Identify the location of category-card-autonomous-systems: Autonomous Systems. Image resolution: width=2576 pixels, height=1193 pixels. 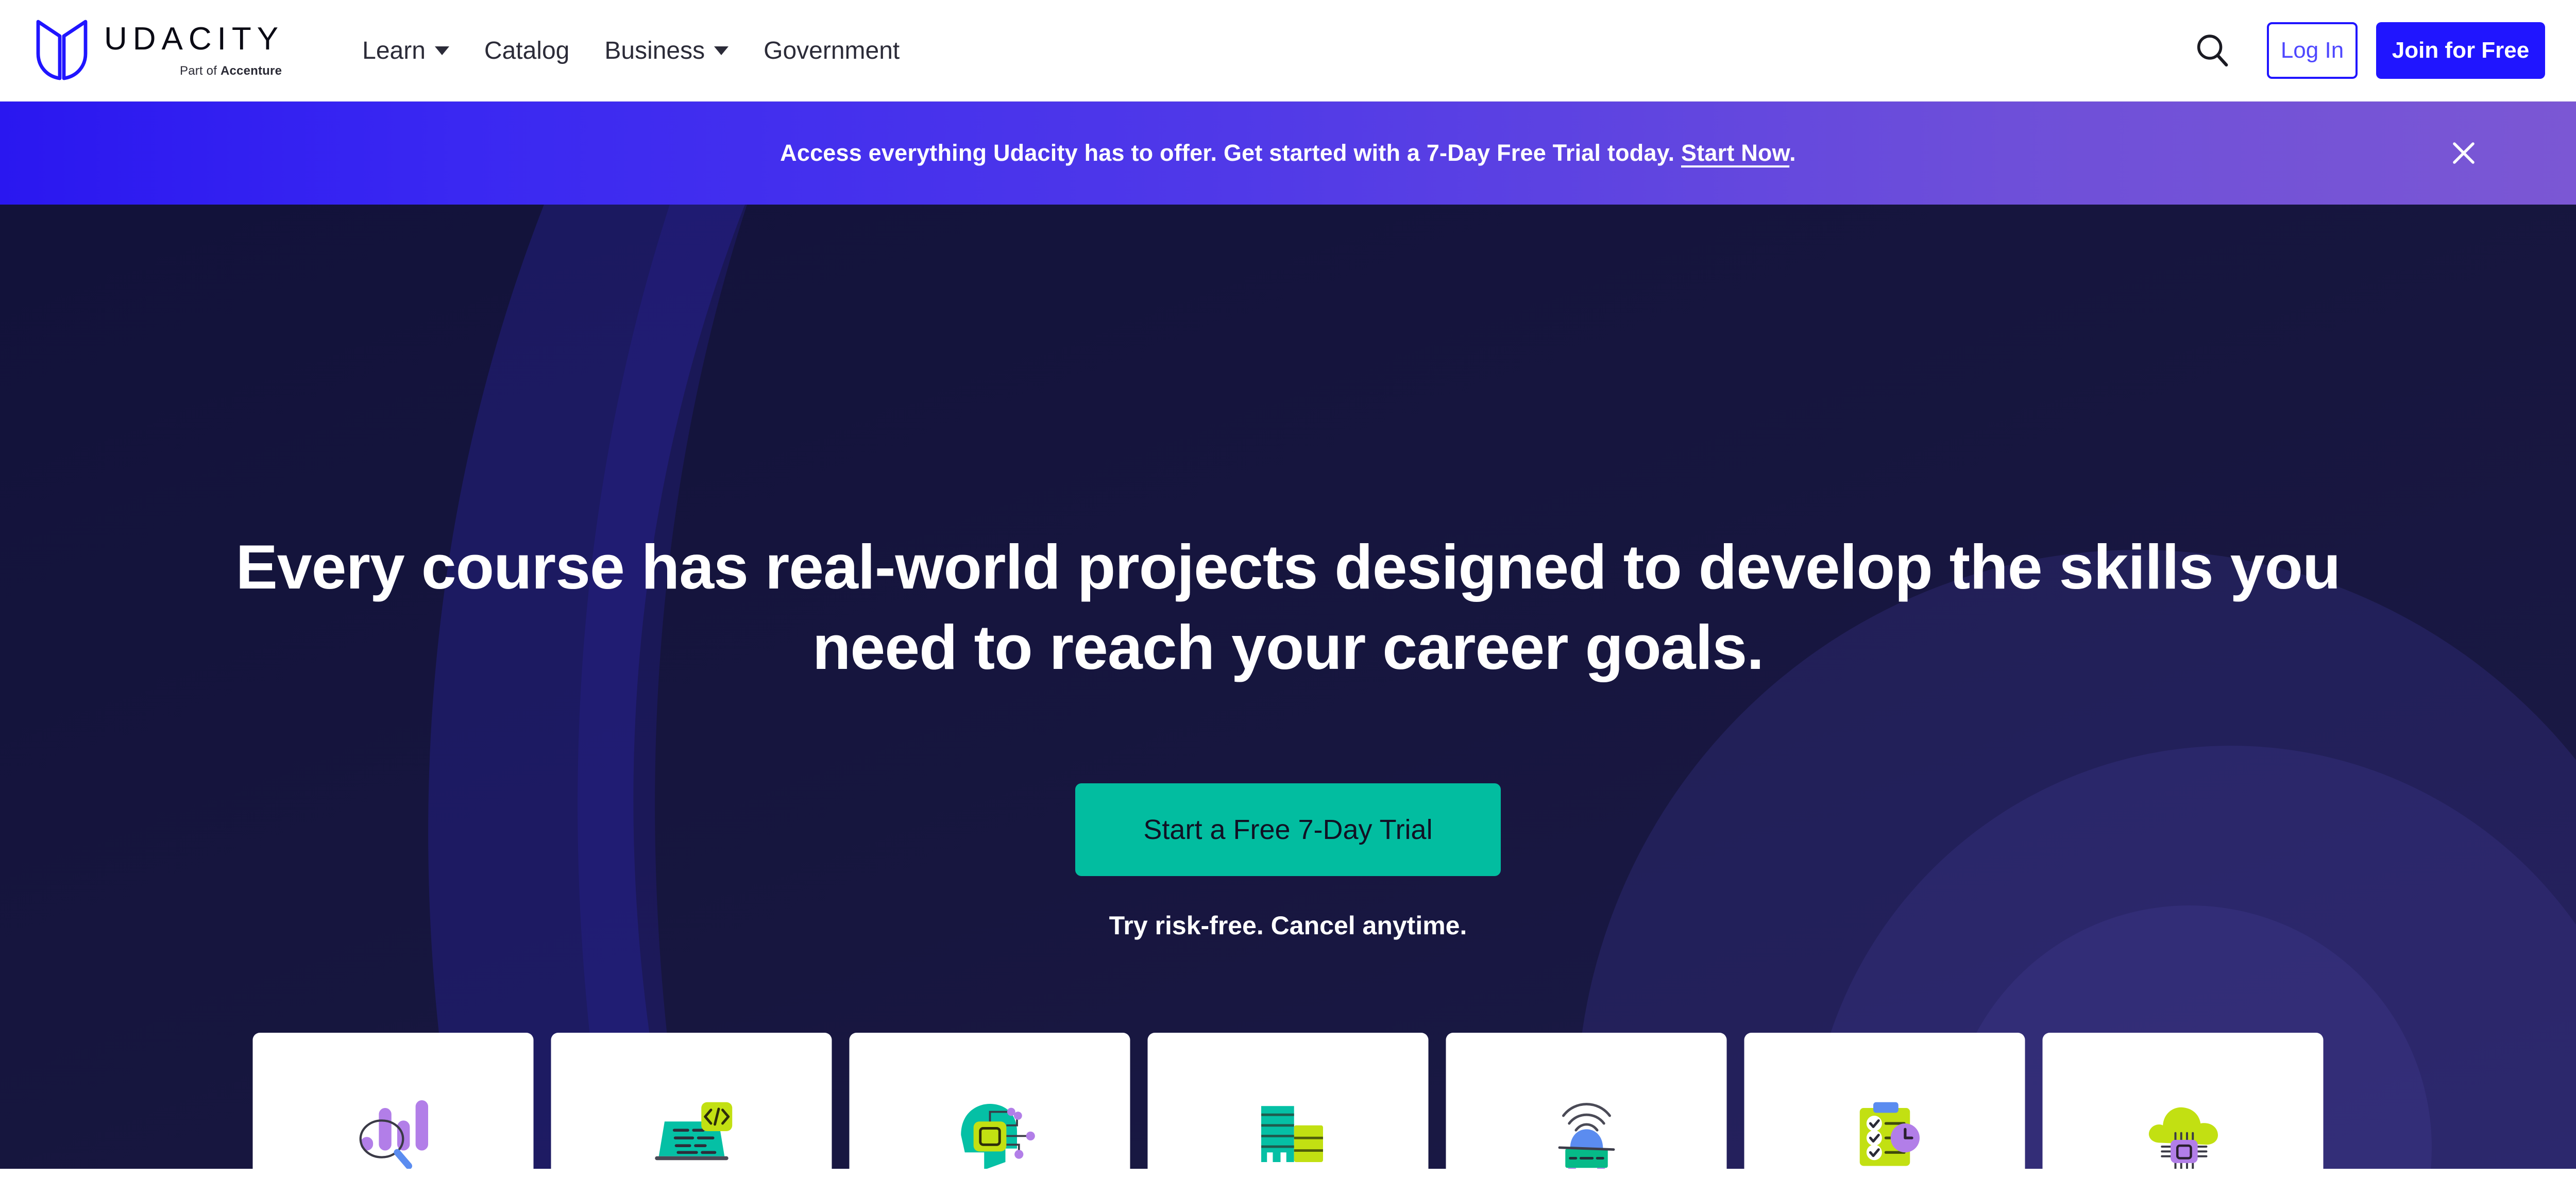
(1586, 1101).